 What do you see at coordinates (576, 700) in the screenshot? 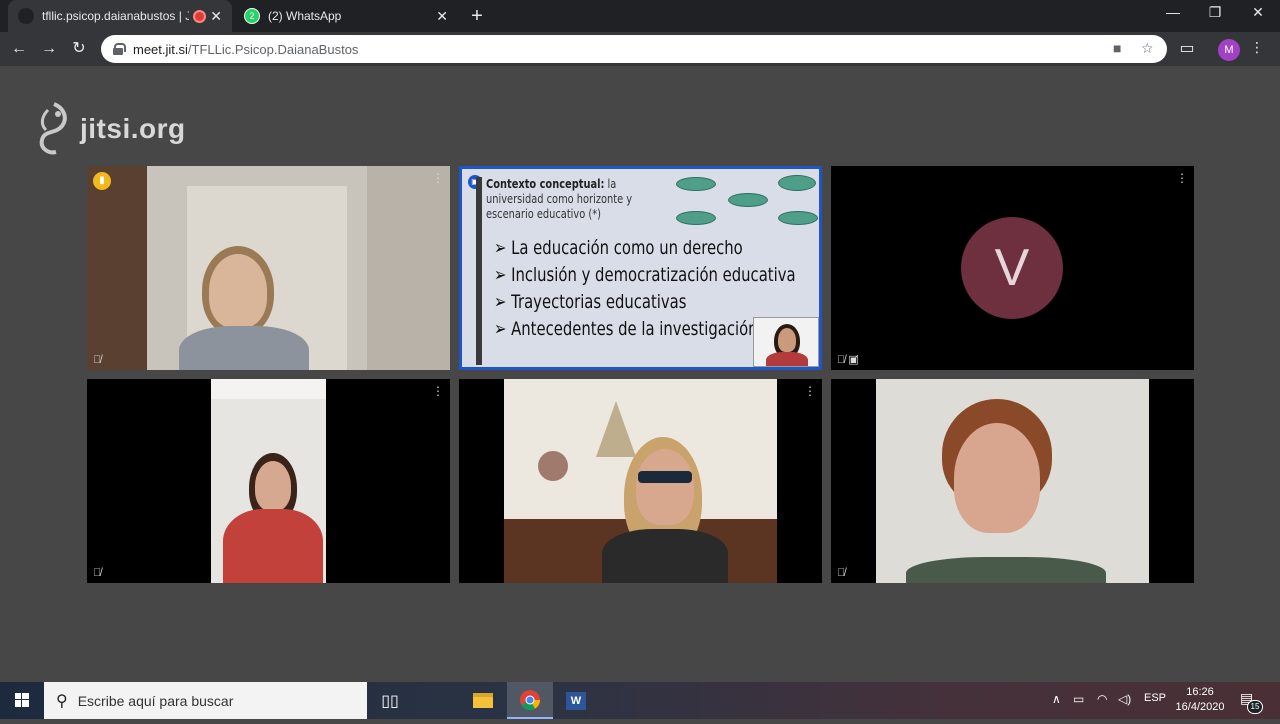
I see `word-icon: W` at bounding box center [576, 700].